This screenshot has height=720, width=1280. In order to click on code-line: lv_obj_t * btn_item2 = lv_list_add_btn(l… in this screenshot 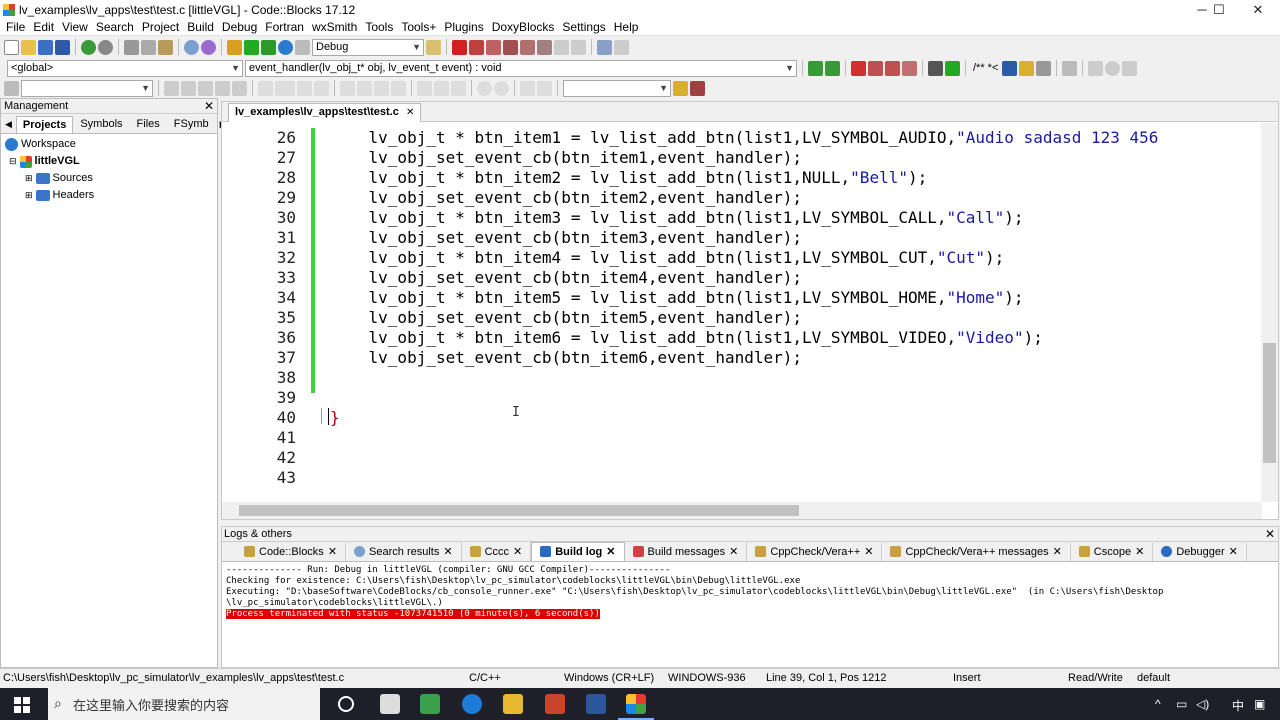, I will do `click(629, 177)`.